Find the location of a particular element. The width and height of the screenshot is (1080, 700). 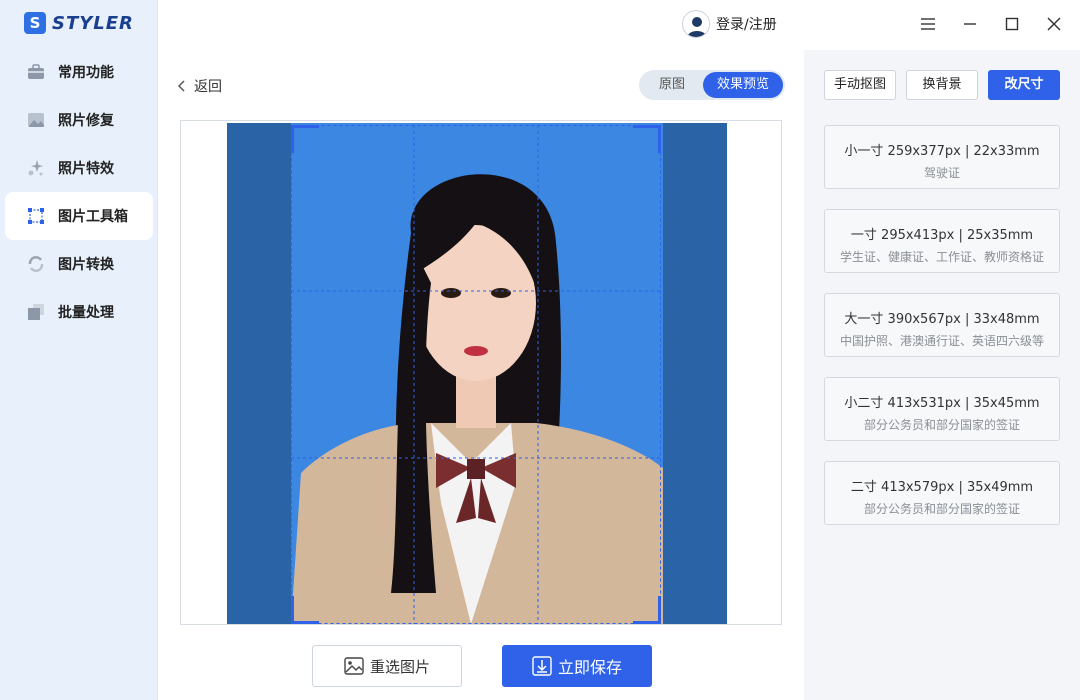

back-label: 返回 is located at coordinates (208, 87).